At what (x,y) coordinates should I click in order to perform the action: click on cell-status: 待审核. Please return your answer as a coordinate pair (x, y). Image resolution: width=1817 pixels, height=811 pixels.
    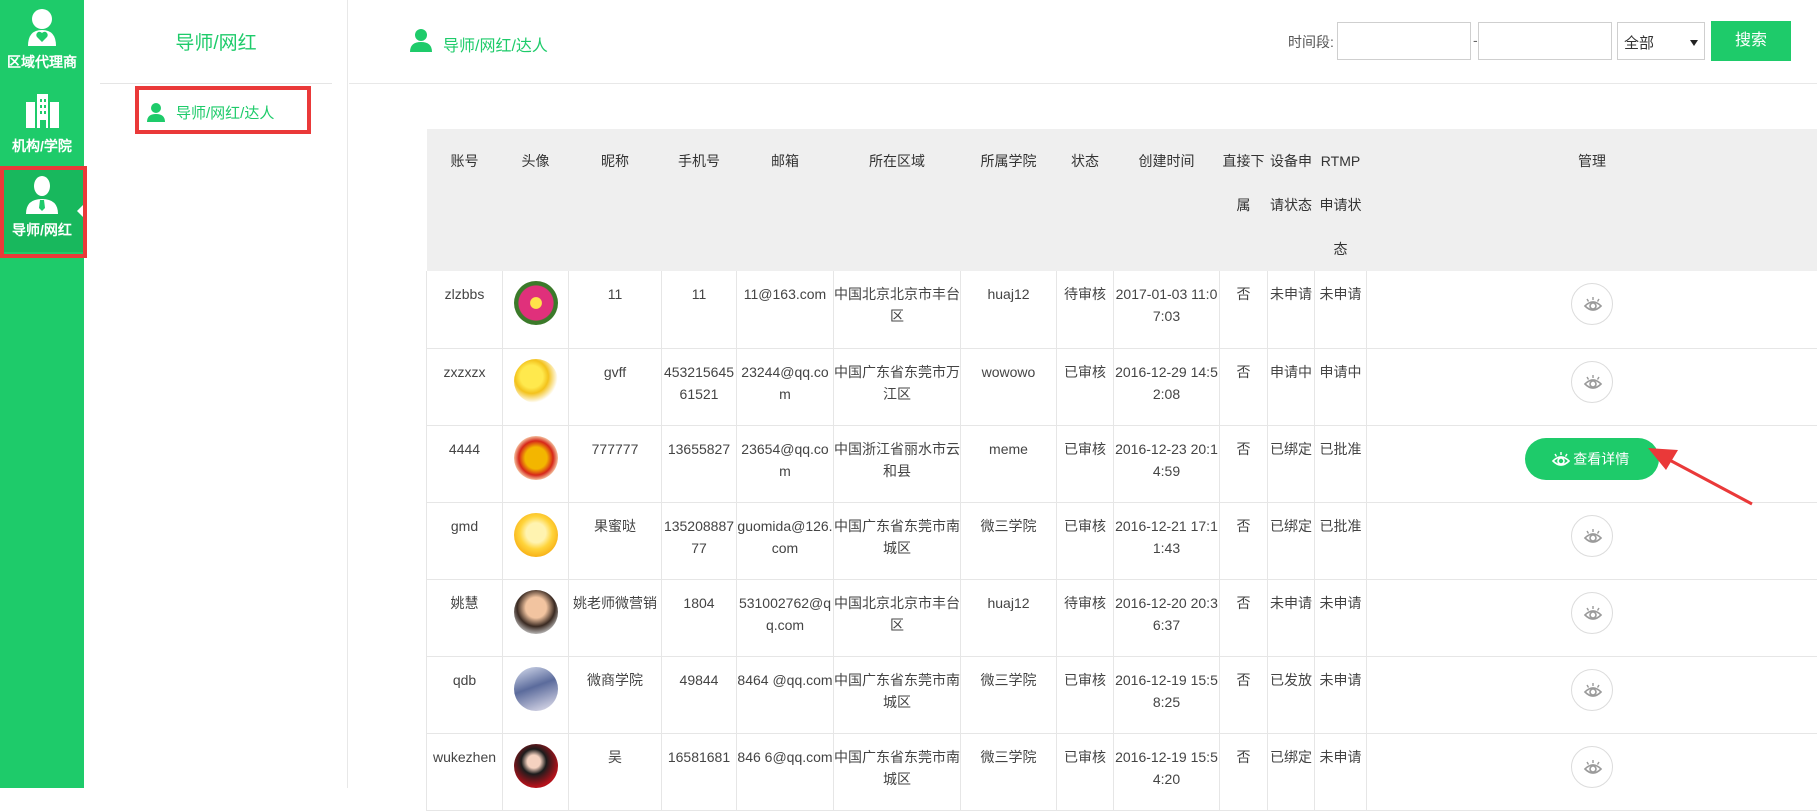
    Looking at the image, I should click on (1085, 309).